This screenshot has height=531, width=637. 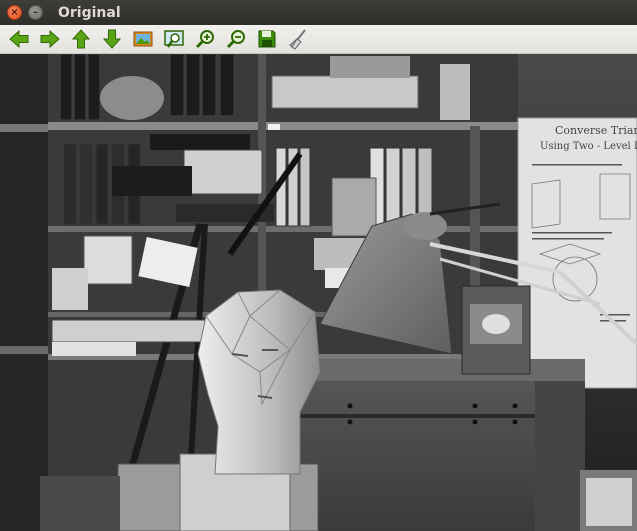 I want to click on picture-icon, so click(x=143, y=39).